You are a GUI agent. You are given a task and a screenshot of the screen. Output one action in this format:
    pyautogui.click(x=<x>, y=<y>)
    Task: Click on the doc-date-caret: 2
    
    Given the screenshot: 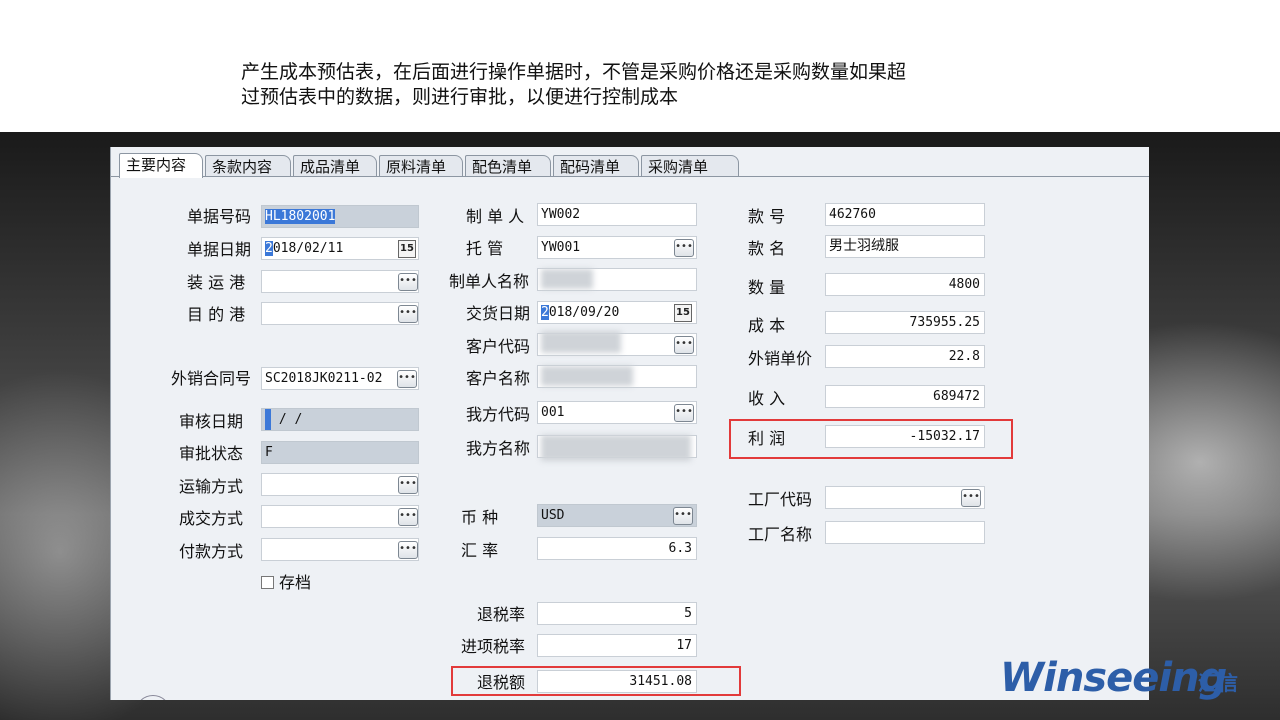 What is the action you would take?
    pyautogui.click(x=269, y=248)
    